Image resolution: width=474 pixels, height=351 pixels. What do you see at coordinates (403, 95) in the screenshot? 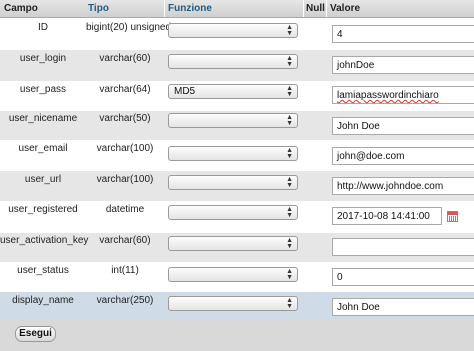
I see `password-value-input: lamiapasswordinchiaro` at bounding box center [403, 95].